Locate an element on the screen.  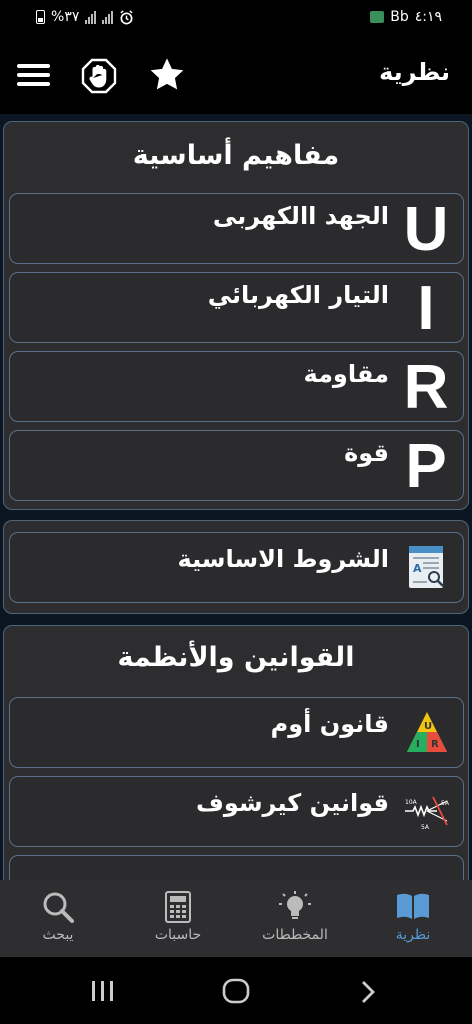
list-item-current: I التيار الكهربائي is located at coordinates (236, 307).